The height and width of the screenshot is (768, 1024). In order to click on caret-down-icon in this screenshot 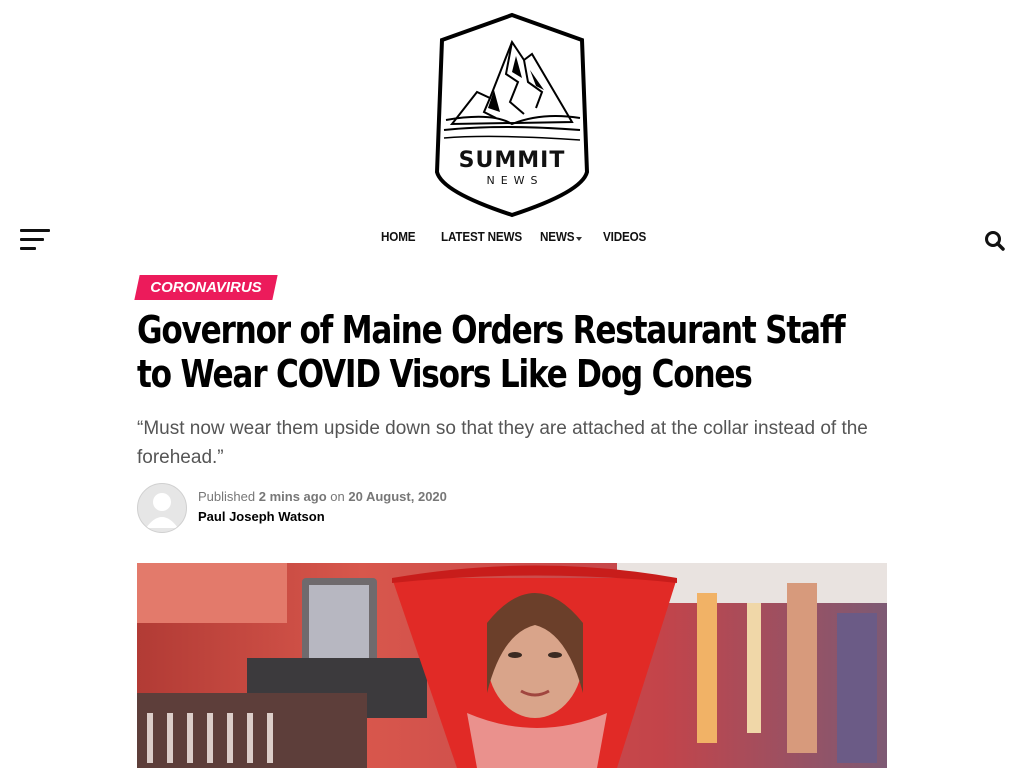, I will do `click(579, 239)`.